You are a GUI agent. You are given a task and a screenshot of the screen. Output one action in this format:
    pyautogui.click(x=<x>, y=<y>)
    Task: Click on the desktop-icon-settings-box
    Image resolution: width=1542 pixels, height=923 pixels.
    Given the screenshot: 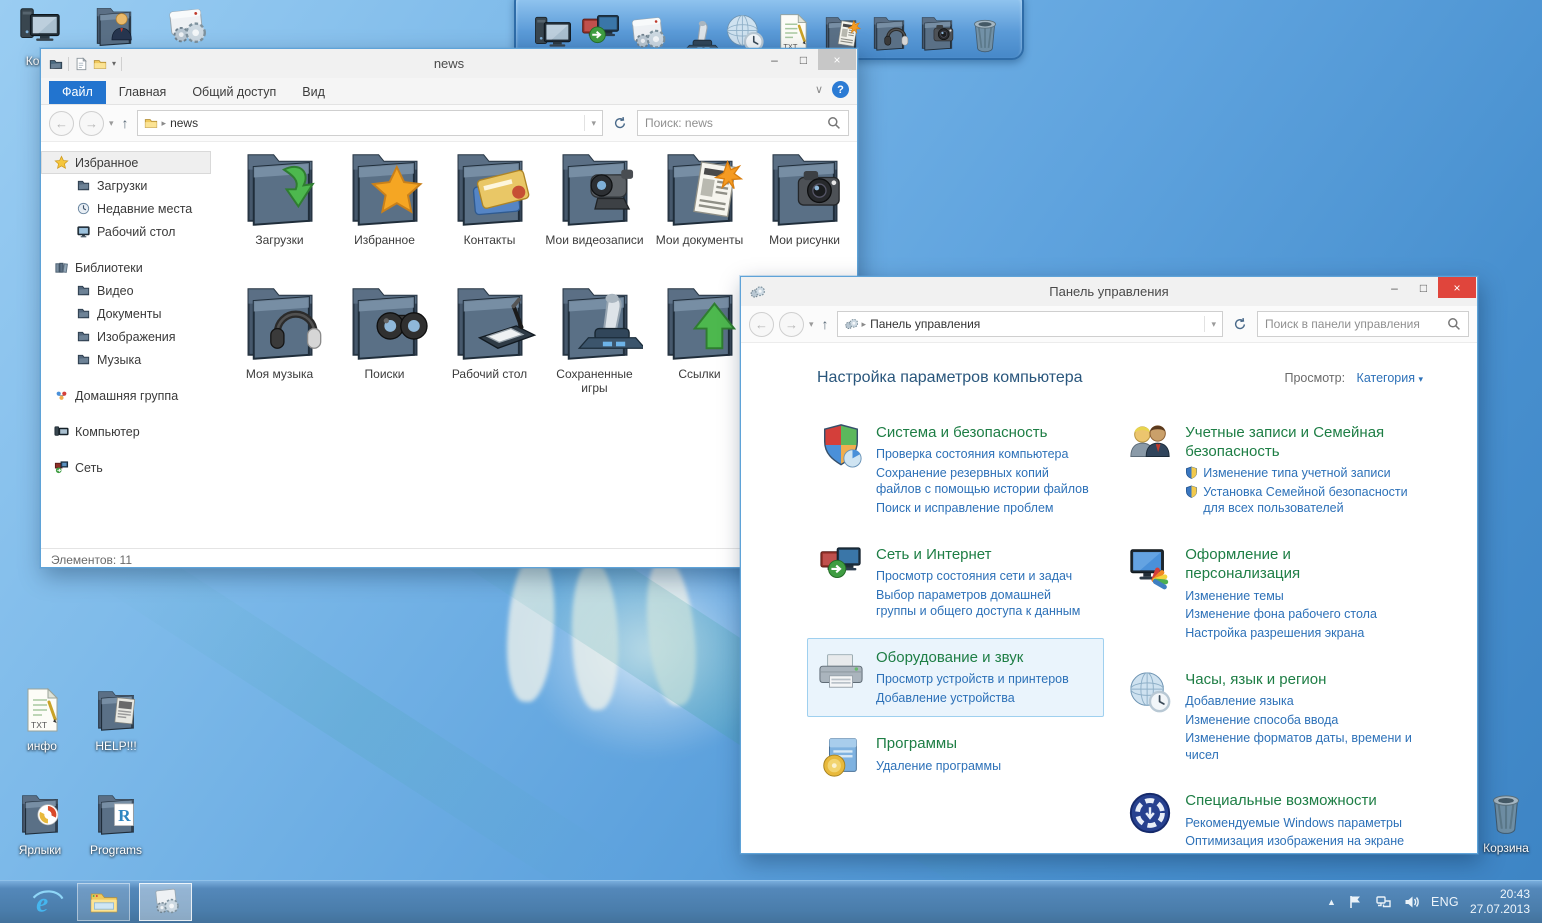 What is the action you would take?
    pyautogui.click(x=188, y=28)
    